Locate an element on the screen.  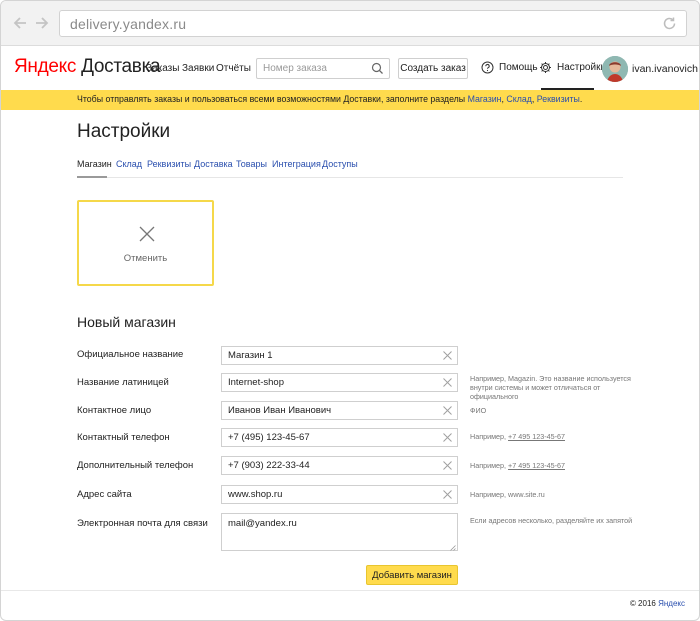
contact-person-label: Контактное лицо is located at coordinates (114, 410).